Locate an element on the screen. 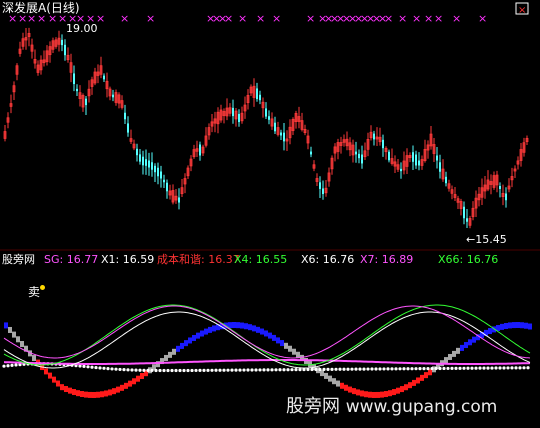  indicator-value-1: X1: 16.59 is located at coordinates (128, 259).